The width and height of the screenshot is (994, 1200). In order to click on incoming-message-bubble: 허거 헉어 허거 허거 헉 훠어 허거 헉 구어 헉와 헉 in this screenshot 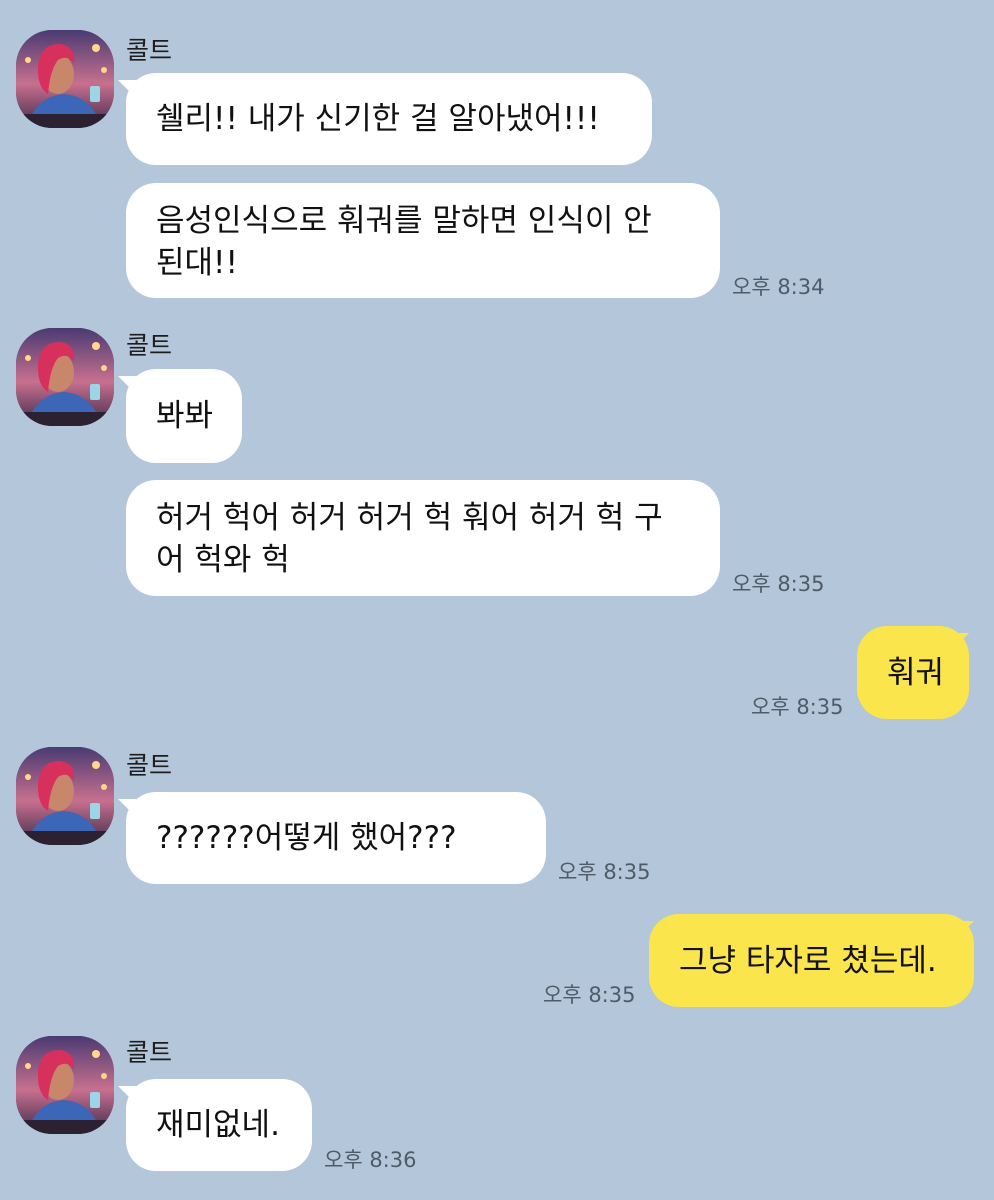, I will do `click(423, 538)`.